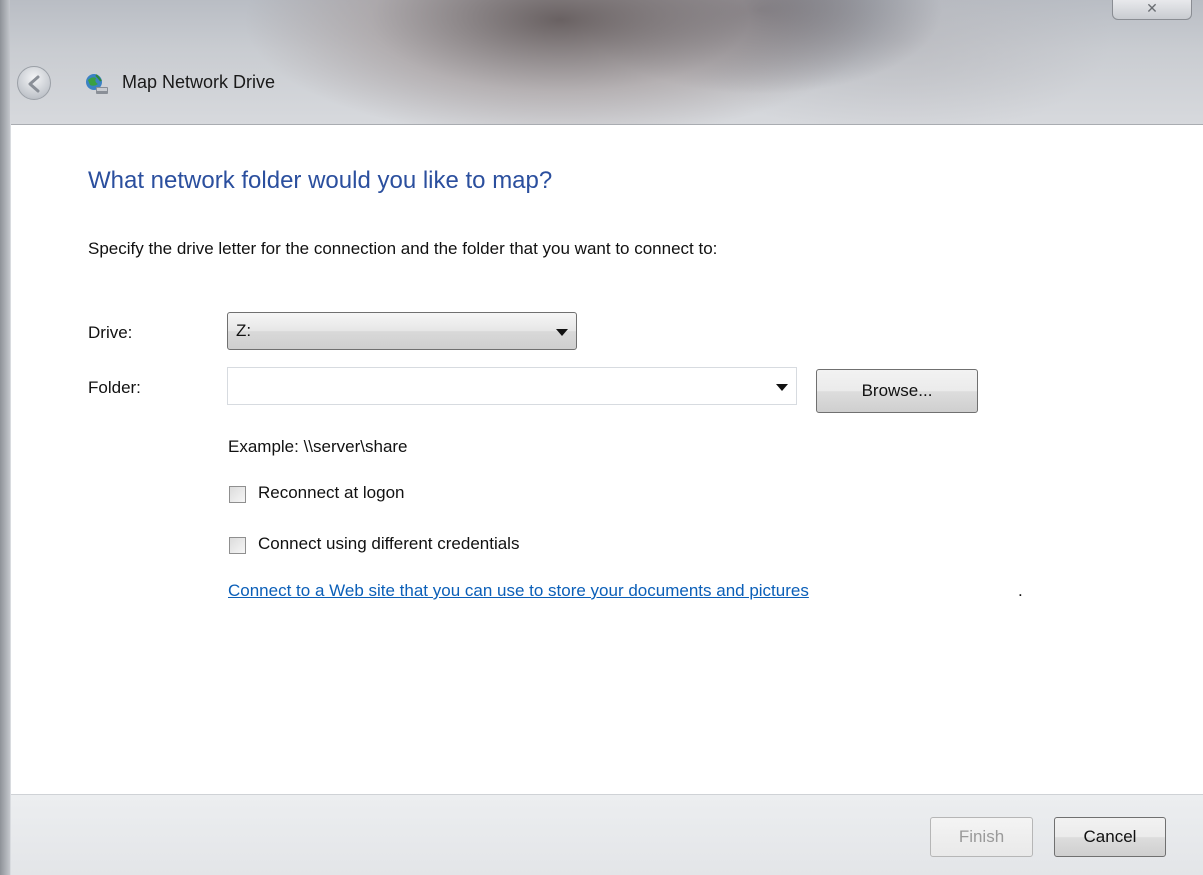 The image size is (1203, 875). I want to click on close-icon: ✕, so click(1152, 9).